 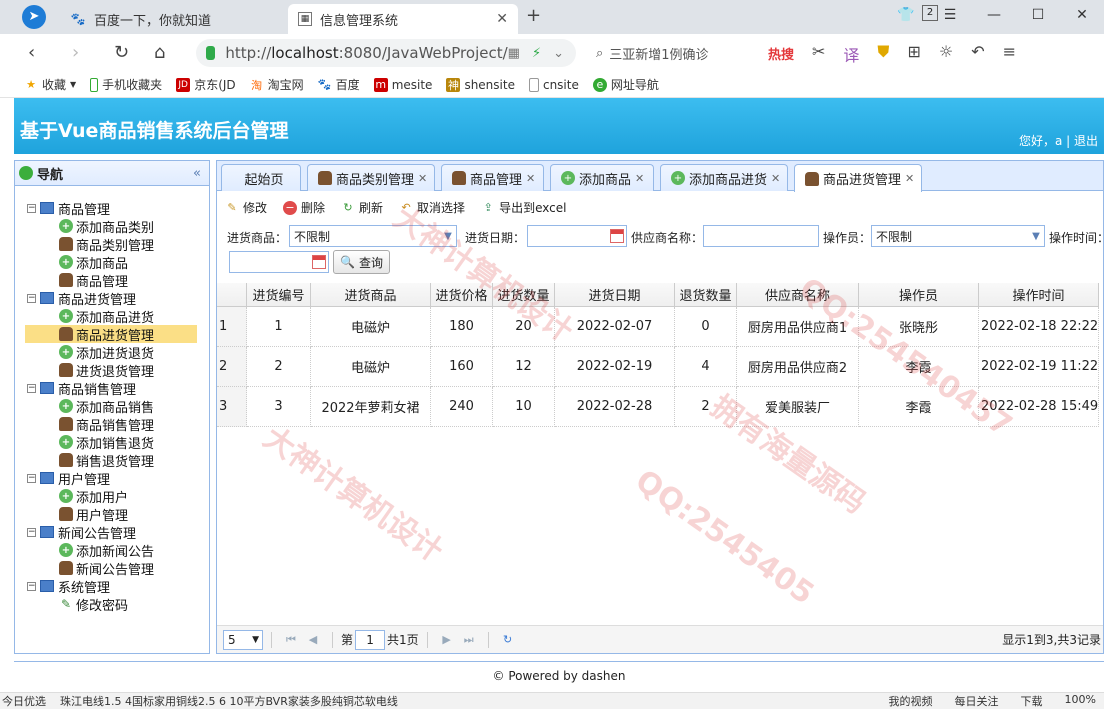 What do you see at coordinates (447, 639) in the screenshot?
I see `next-page-icon: ▶` at bounding box center [447, 639].